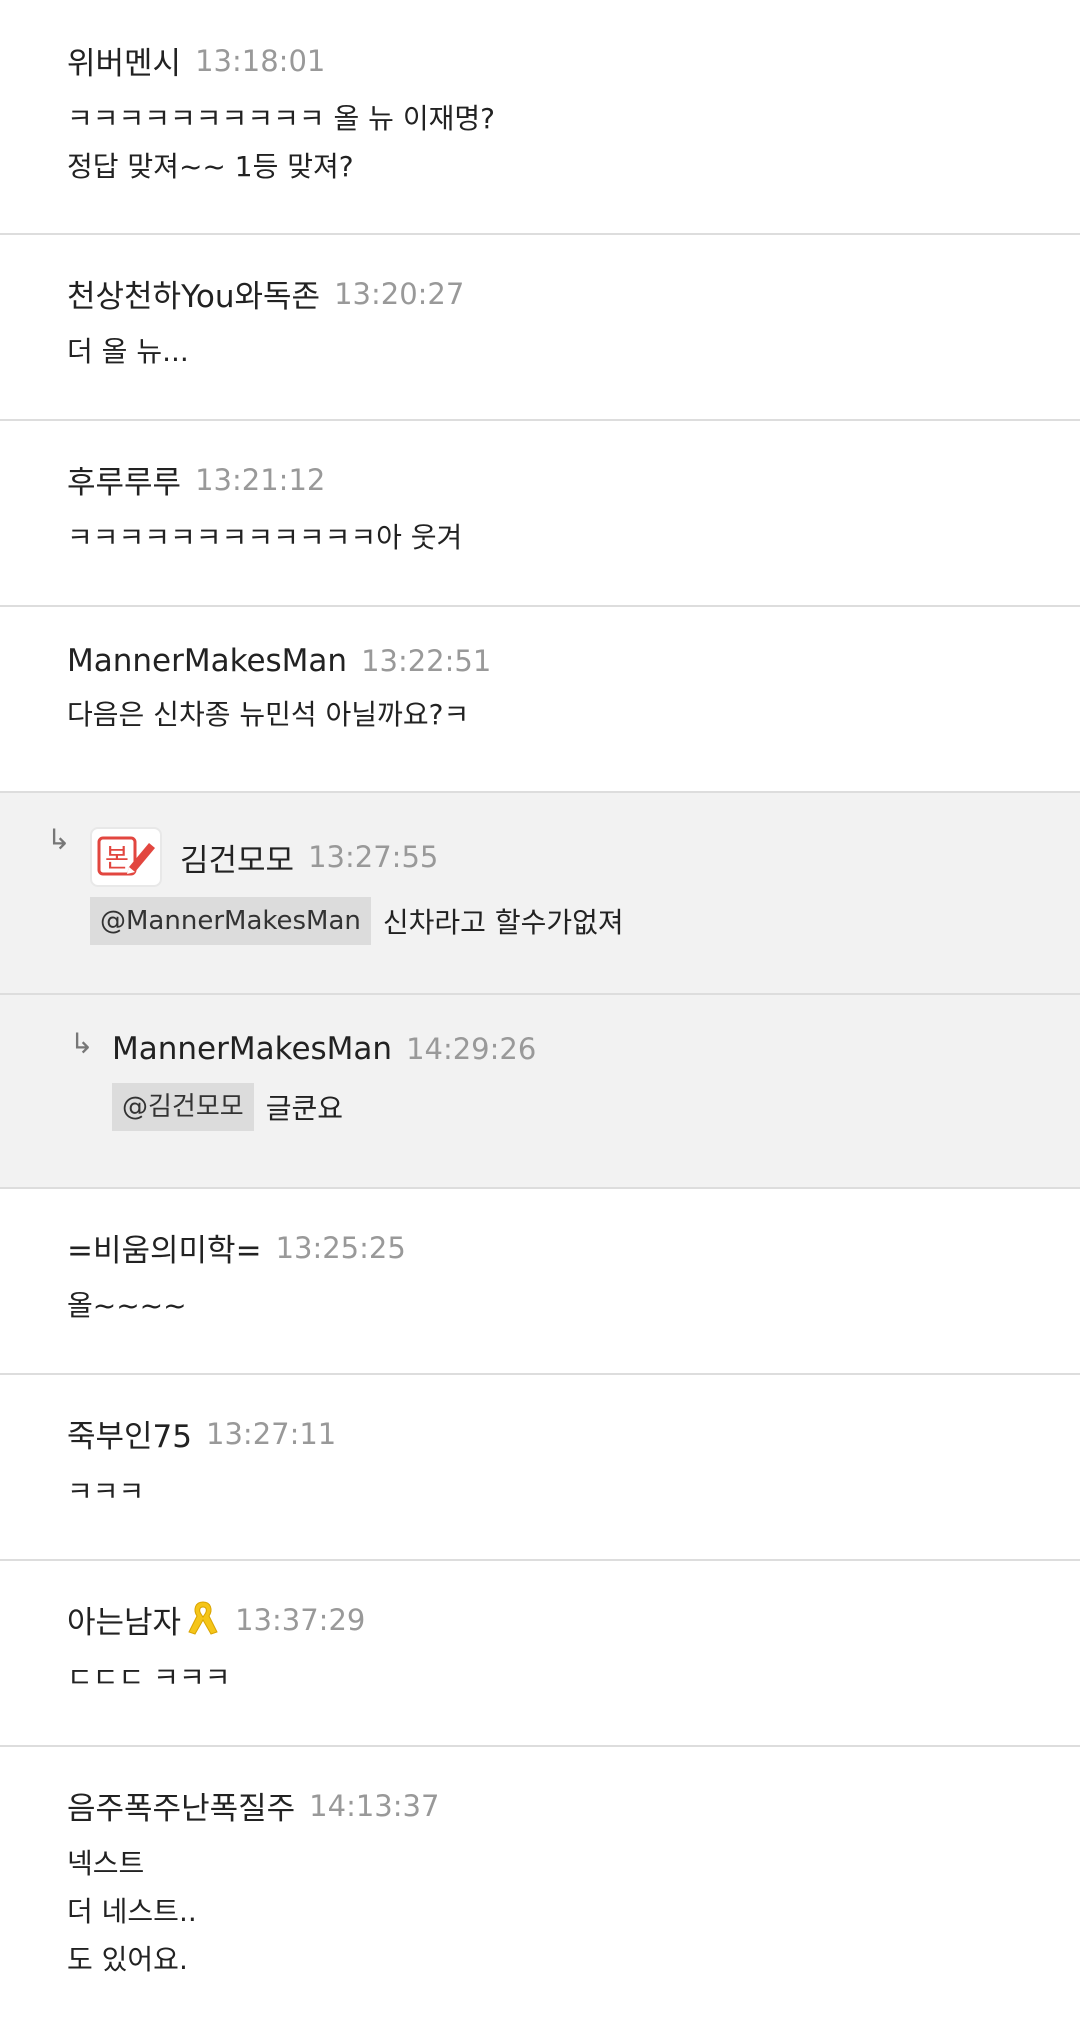  I want to click on comment-header: 천상천하You와독존 13:20:27, so click(573, 293).